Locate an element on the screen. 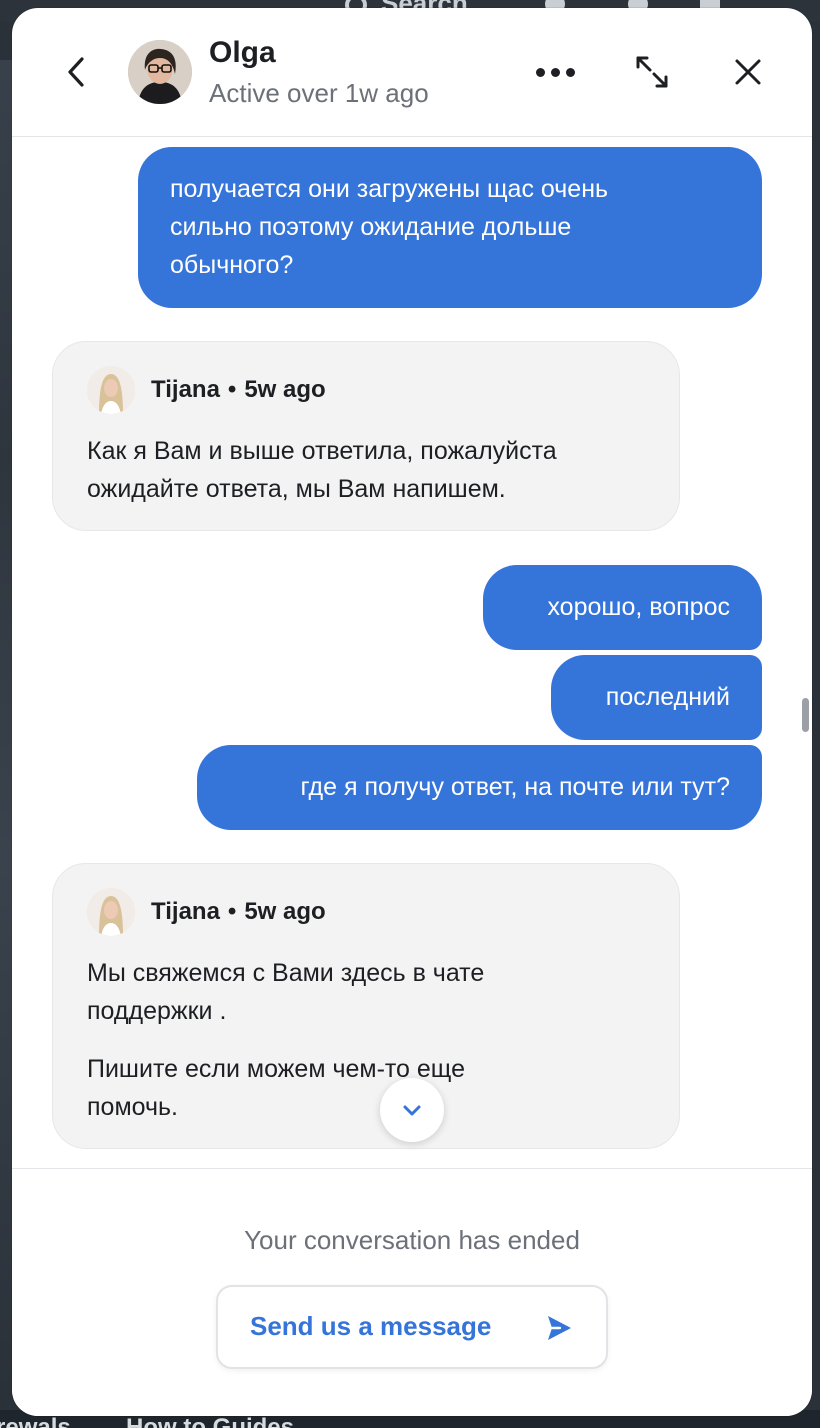  user-message: последний is located at coordinates (656, 697).